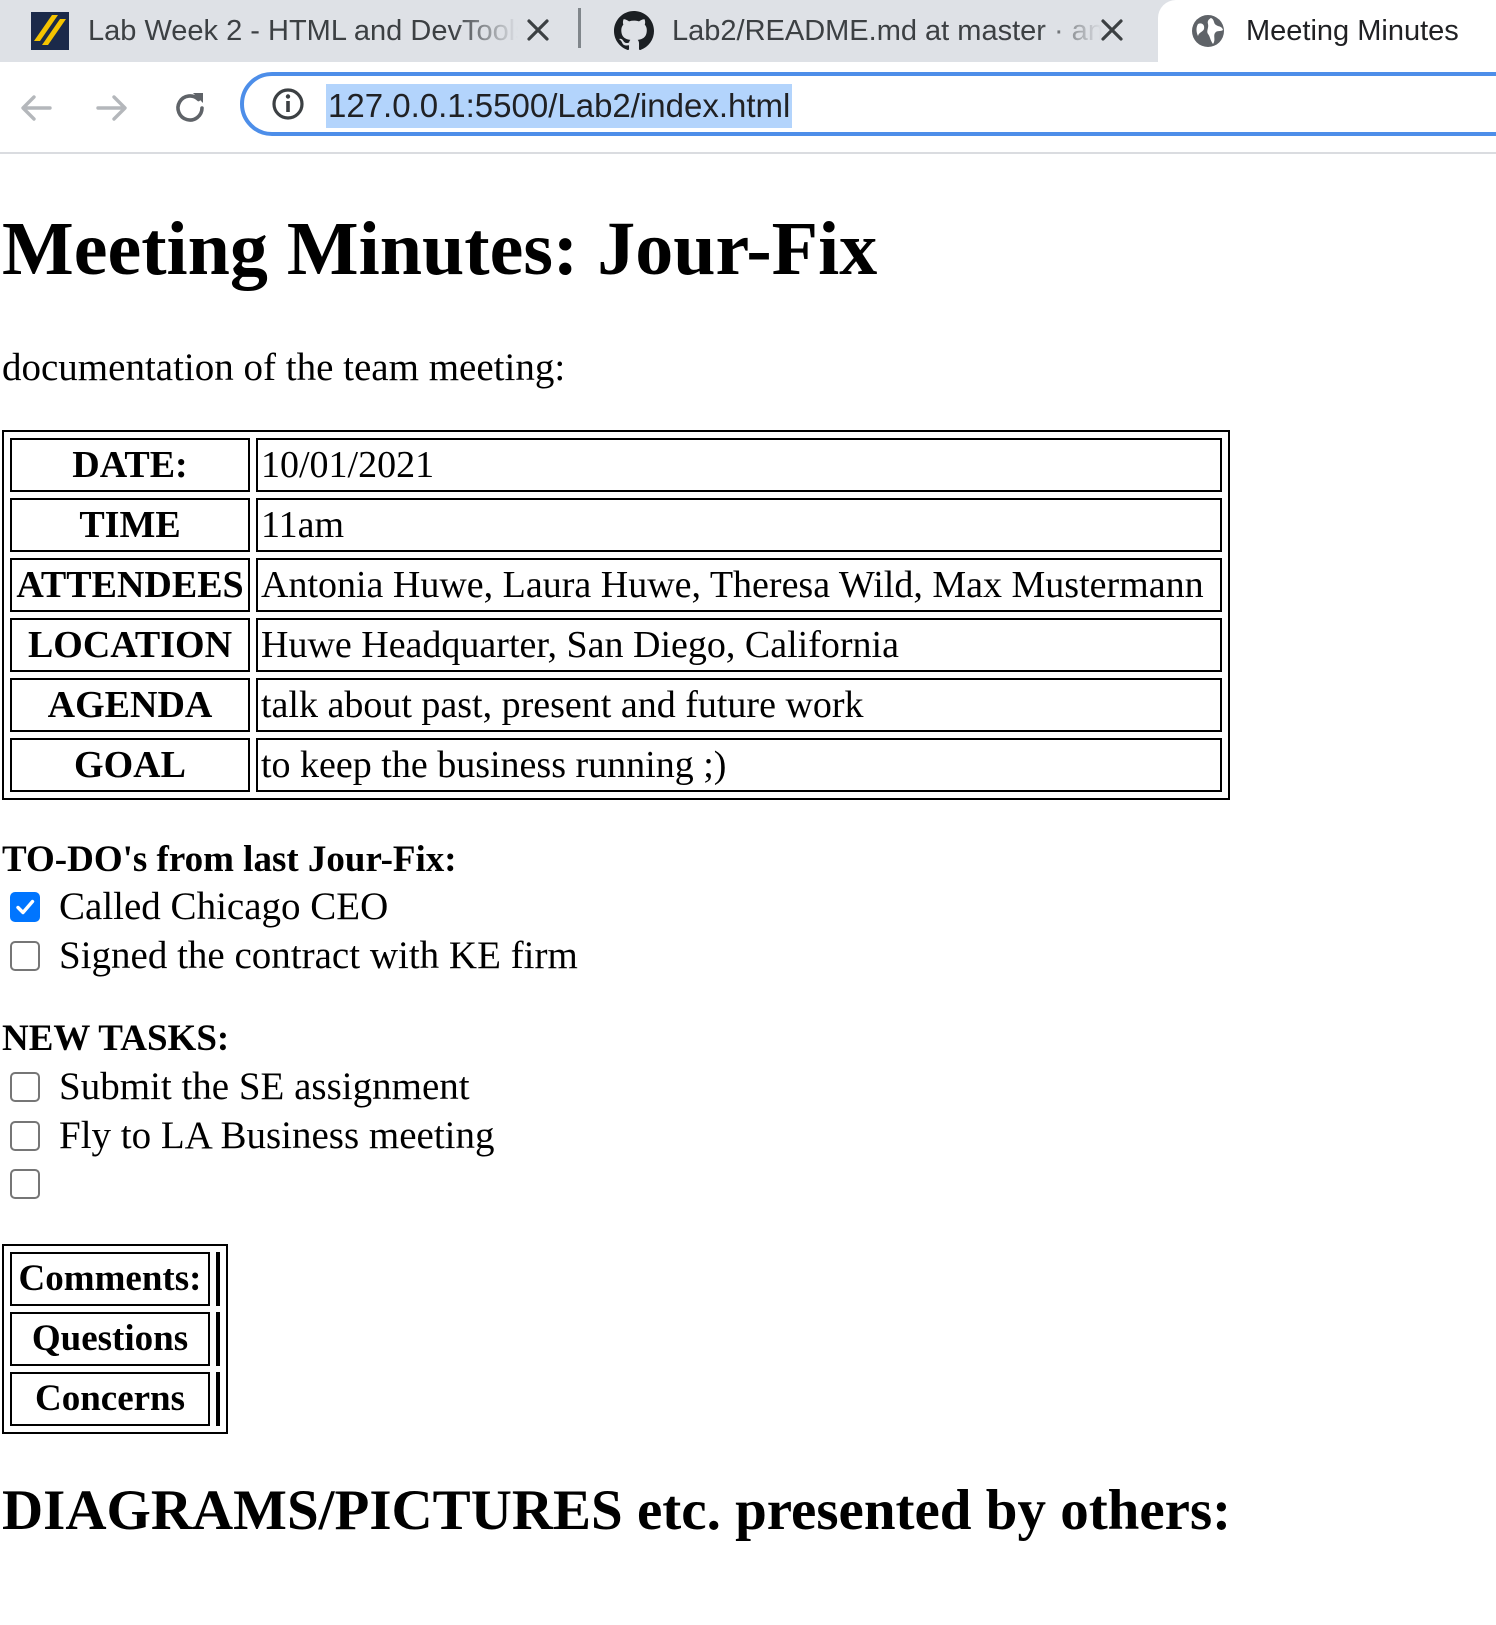 The height and width of the screenshot is (1625, 1496). What do you see at coordinates (112, 108) in the screenshot?
I see `forward-arrow-icon` at bounding box center [112, 108].